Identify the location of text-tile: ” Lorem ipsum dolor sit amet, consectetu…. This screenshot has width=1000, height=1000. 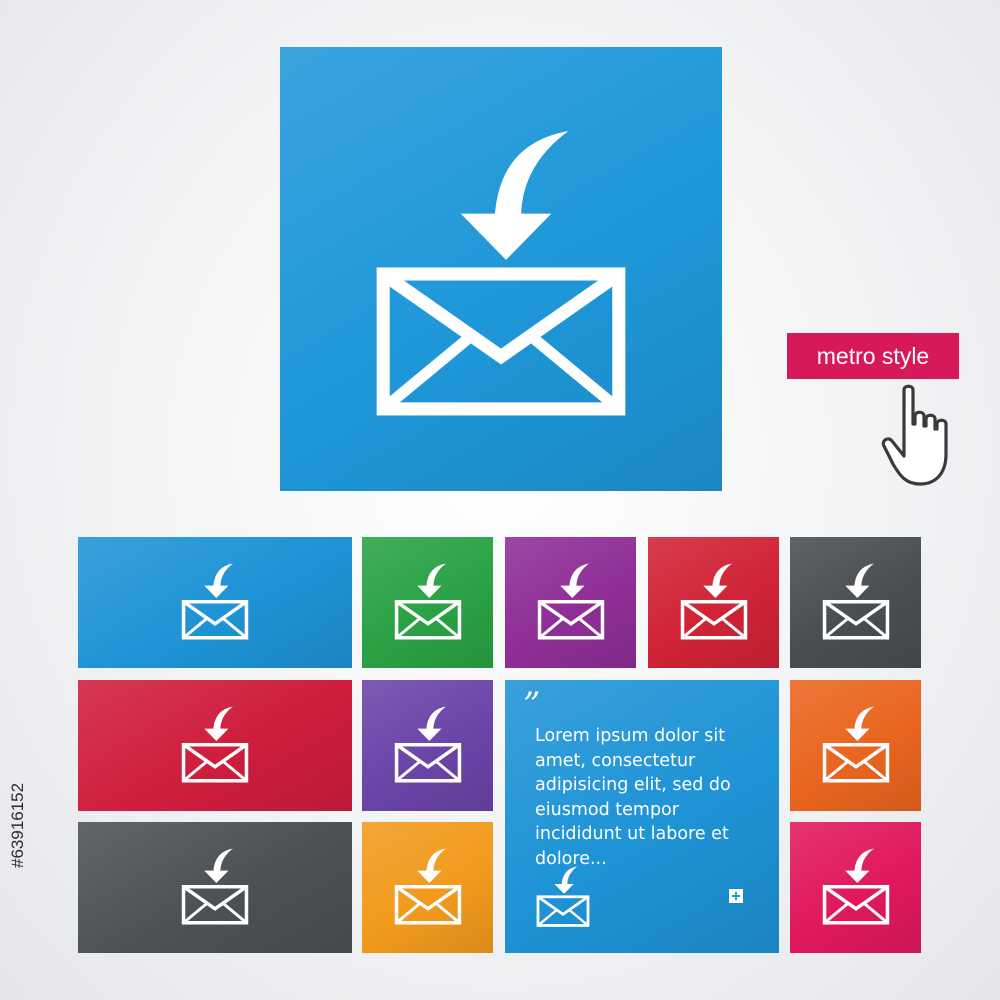
(642, 816).